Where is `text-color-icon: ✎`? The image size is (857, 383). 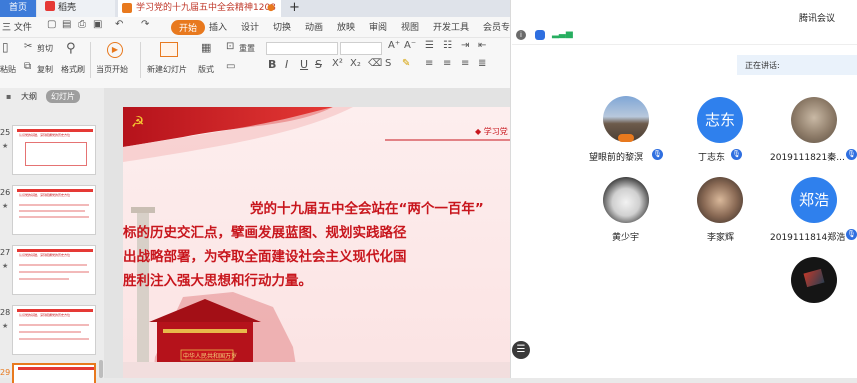 text-color-icon: ✎ is located at coordinates (406, 63).